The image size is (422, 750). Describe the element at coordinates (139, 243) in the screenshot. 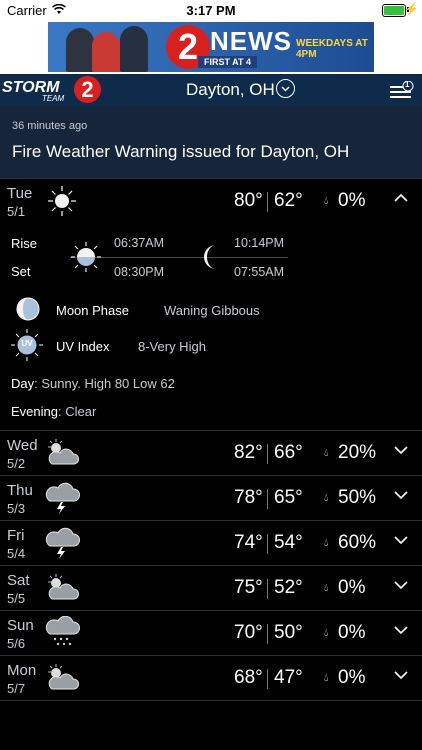

I see `sunrise-time: 06:37AM` at that location.